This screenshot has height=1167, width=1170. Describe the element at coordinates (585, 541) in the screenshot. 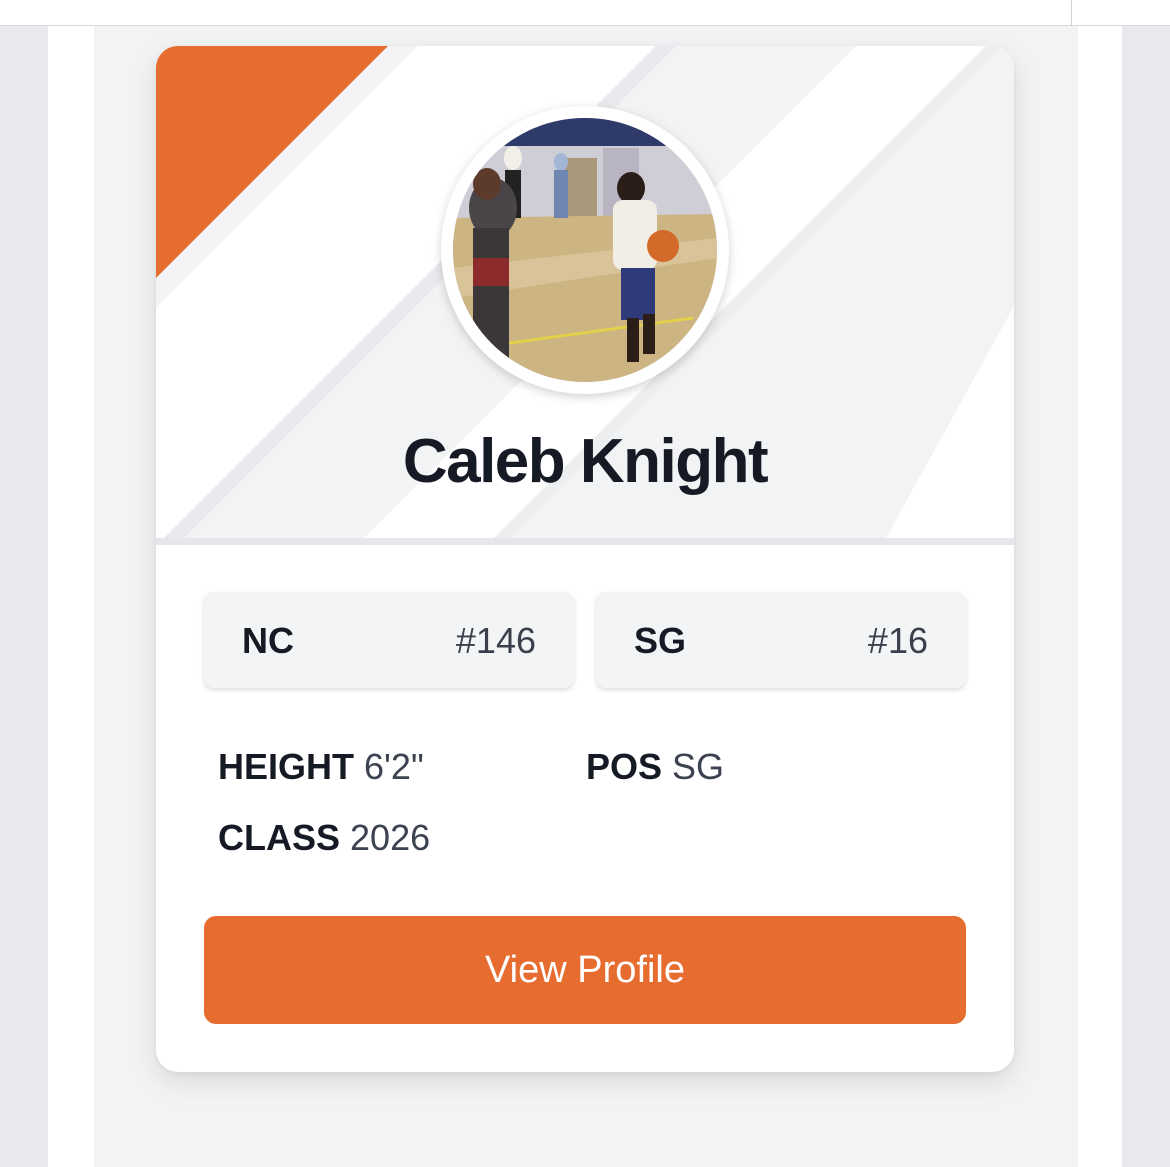

I see `hero-divider` at that location.